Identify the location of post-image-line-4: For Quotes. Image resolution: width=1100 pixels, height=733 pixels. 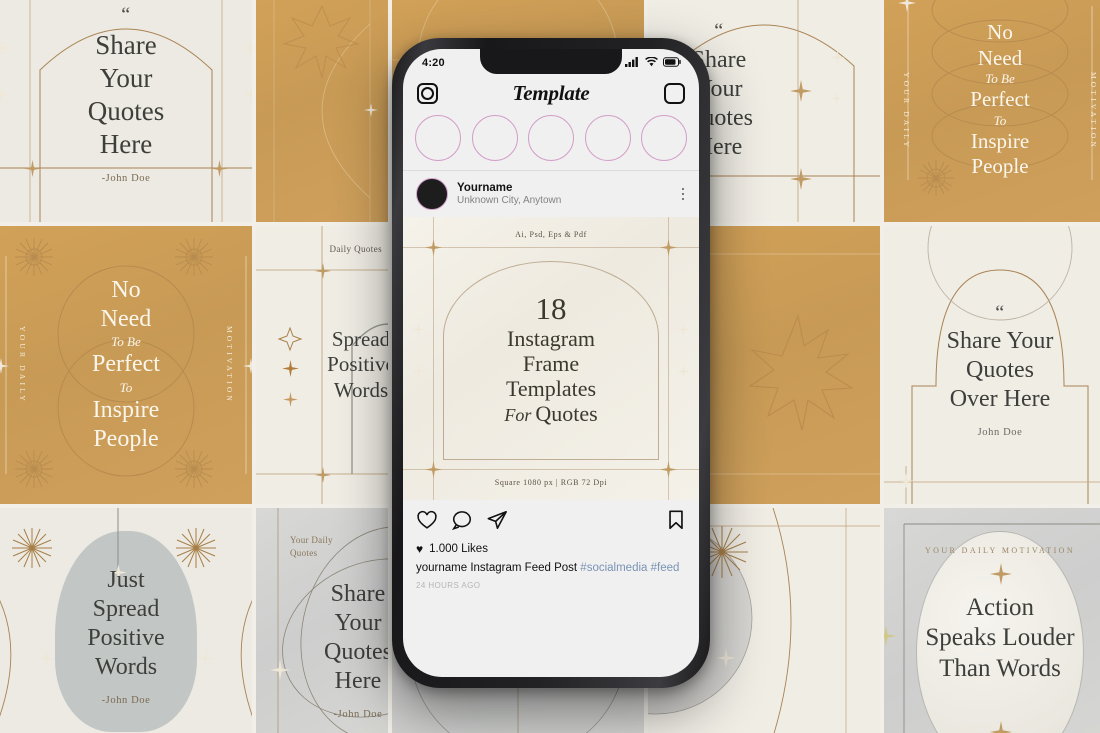
(550, 413).